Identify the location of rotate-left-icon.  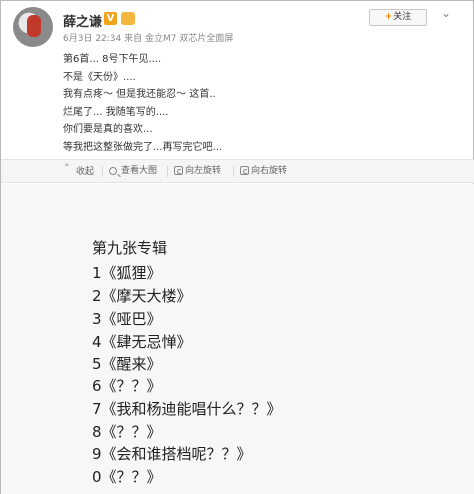
(178, 170).